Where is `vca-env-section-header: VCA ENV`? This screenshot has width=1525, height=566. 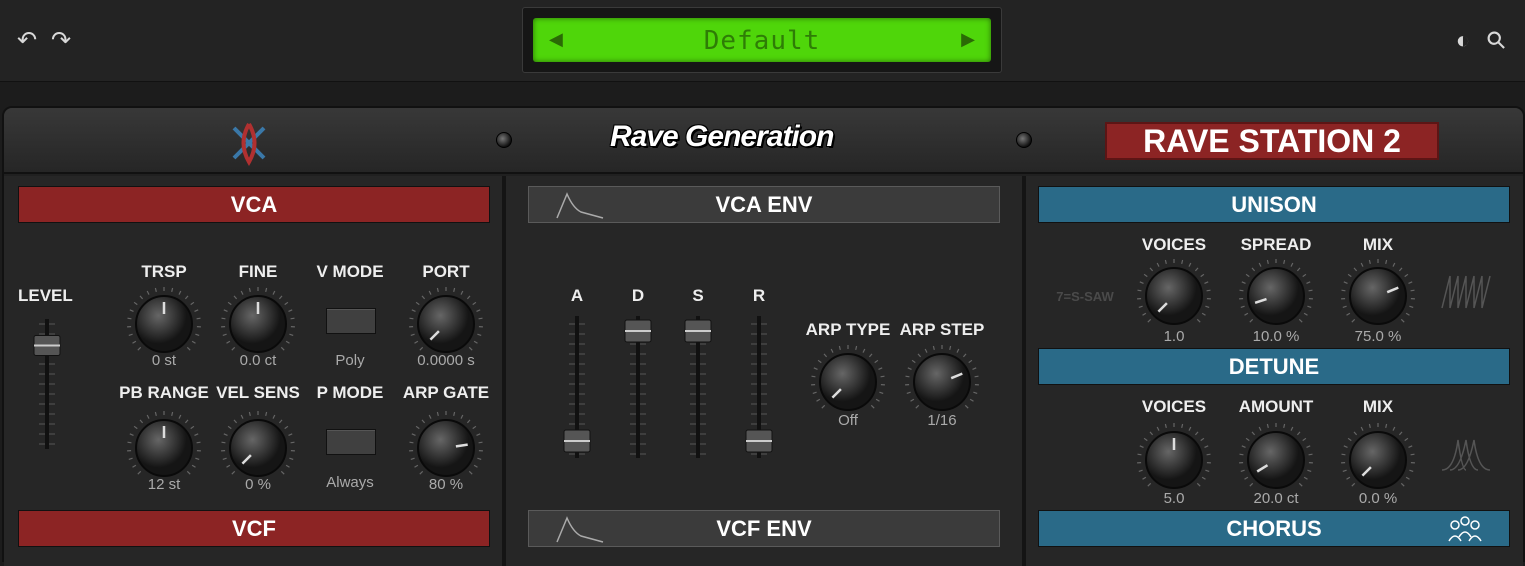 vca-env-section-header: VCA ENV is located at coordinates (764, 204).